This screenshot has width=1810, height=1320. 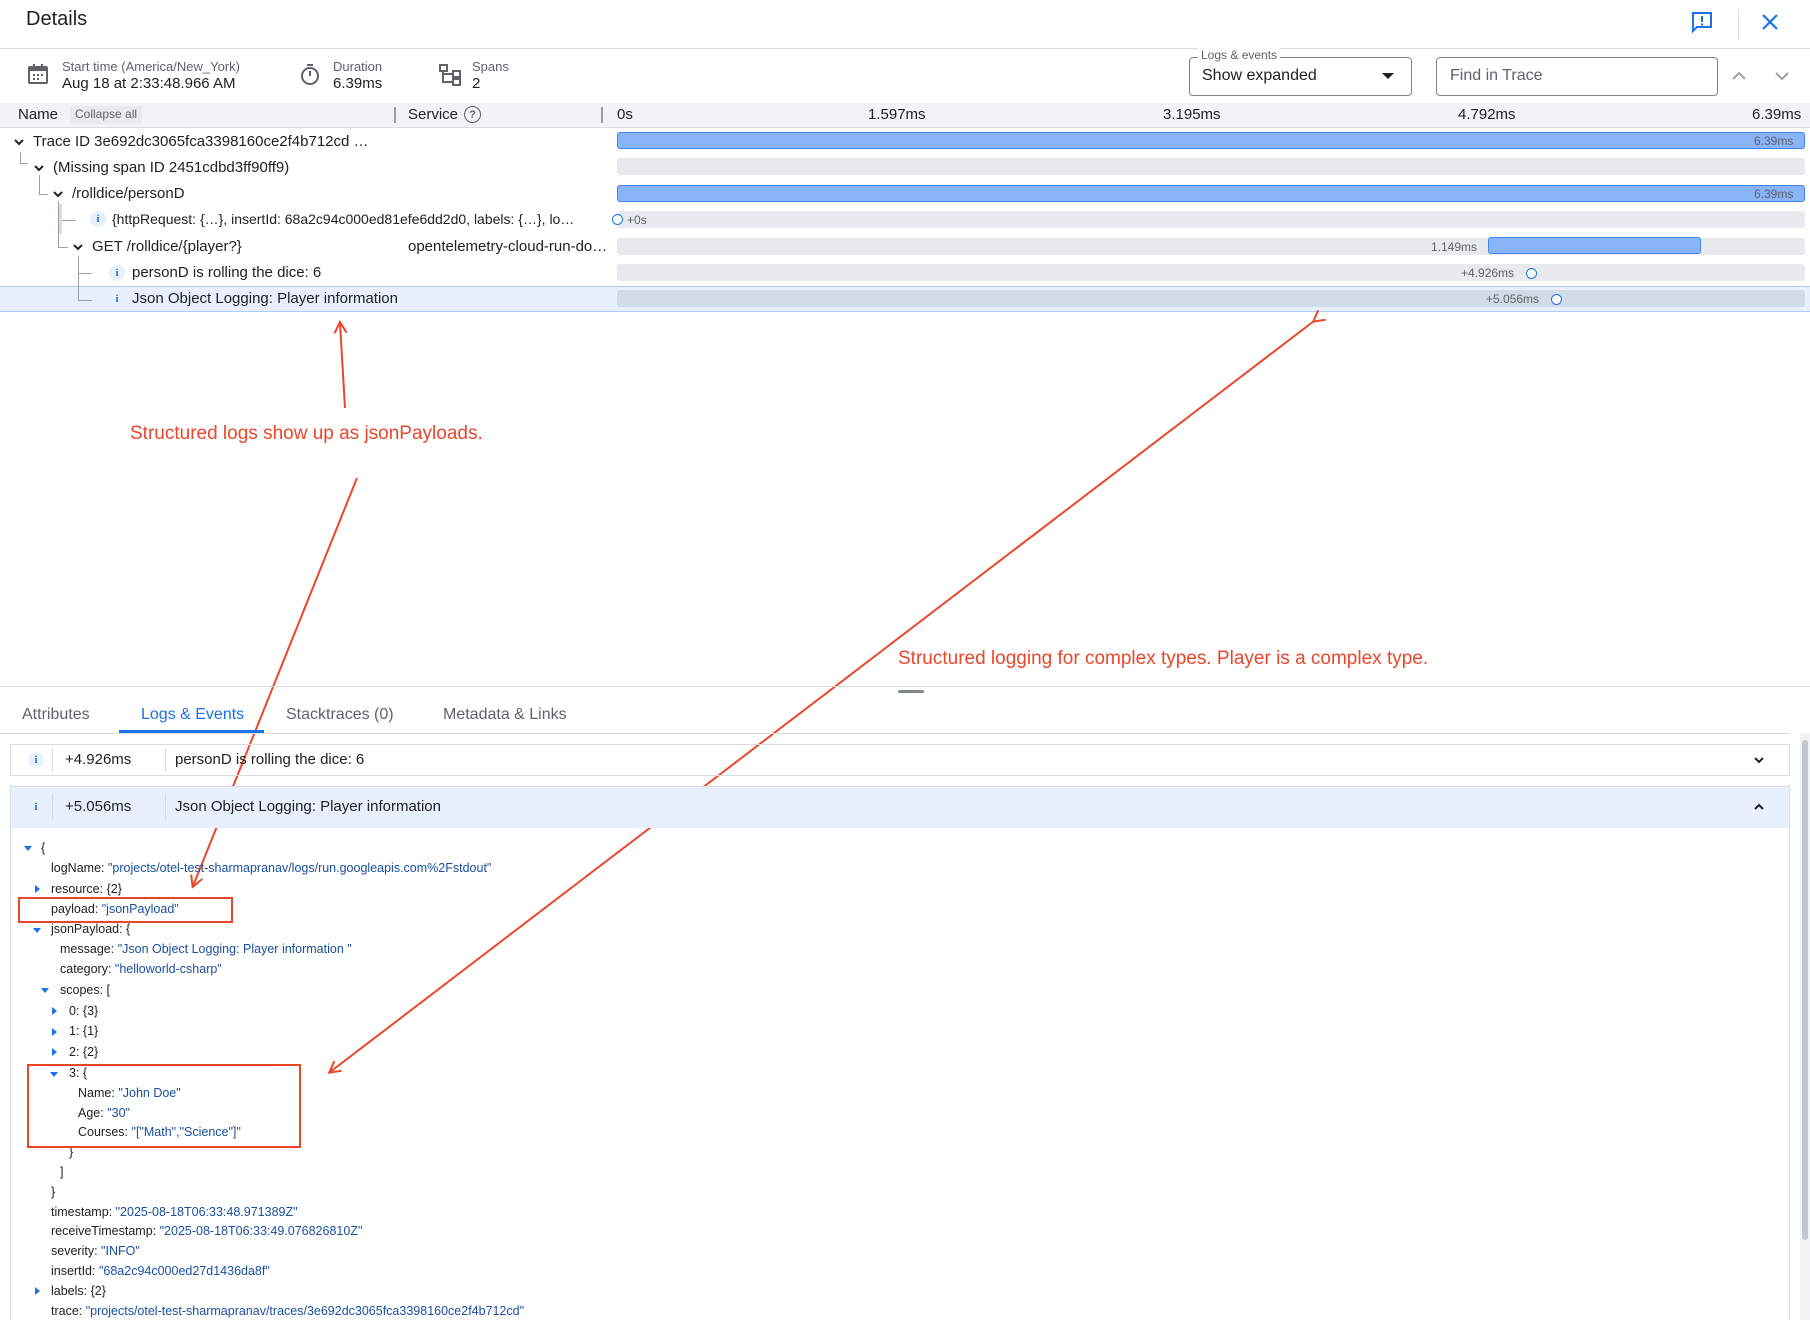 What do you see at coordinates (87, 949) in the screenshot?
I see `json-key: message:` at bounding box center [87, 949].